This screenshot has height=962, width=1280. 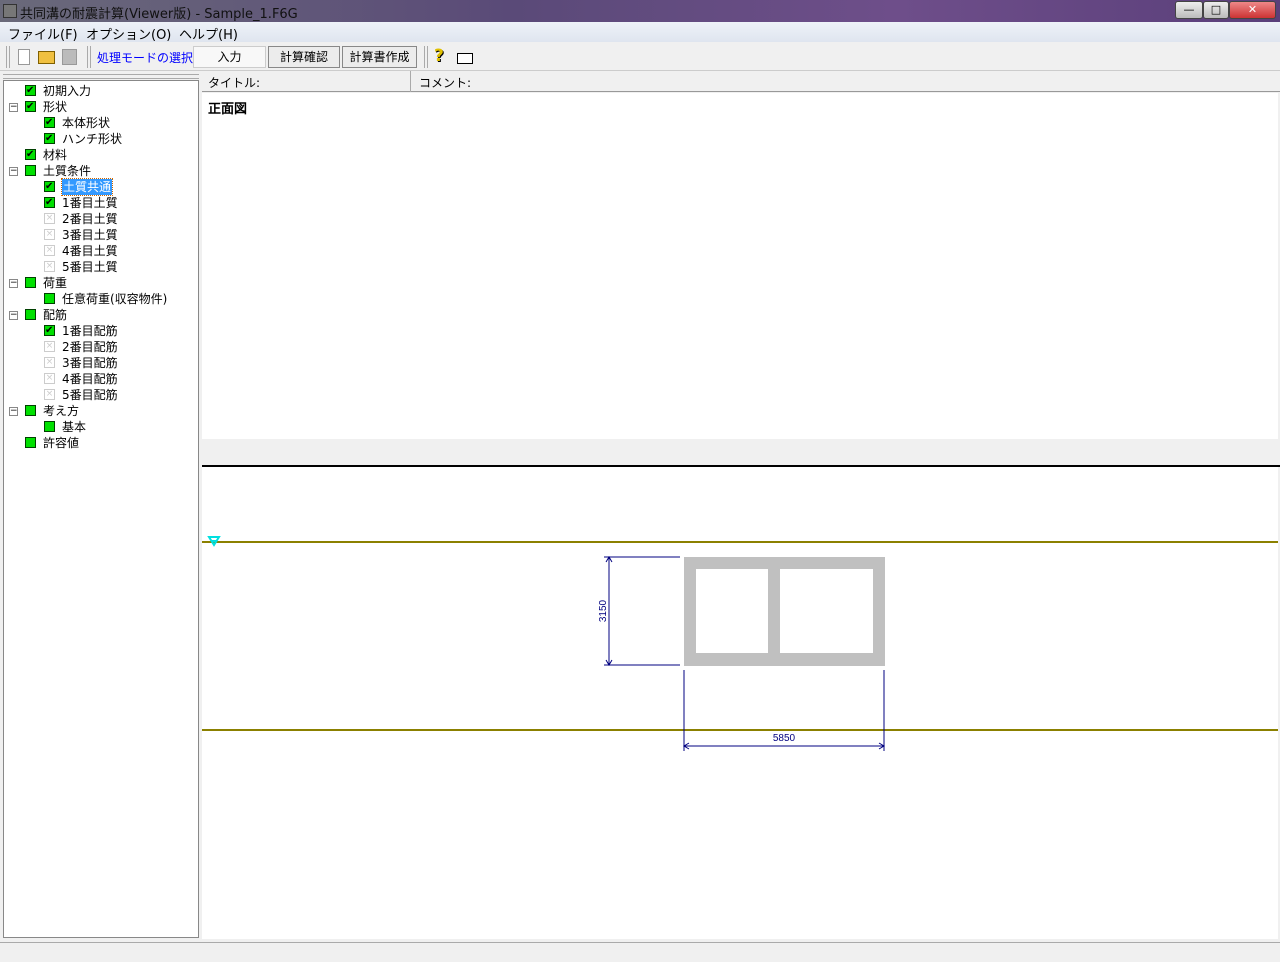 I want to click on left-cell, so click(x=732, y=611).